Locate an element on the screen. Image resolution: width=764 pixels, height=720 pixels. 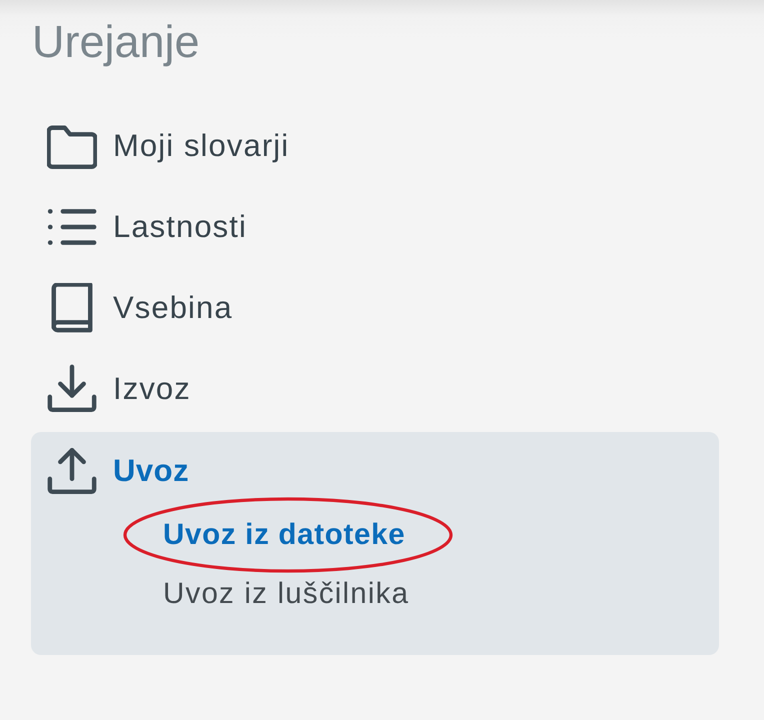
download-icon is located at coordinates (72, 389).